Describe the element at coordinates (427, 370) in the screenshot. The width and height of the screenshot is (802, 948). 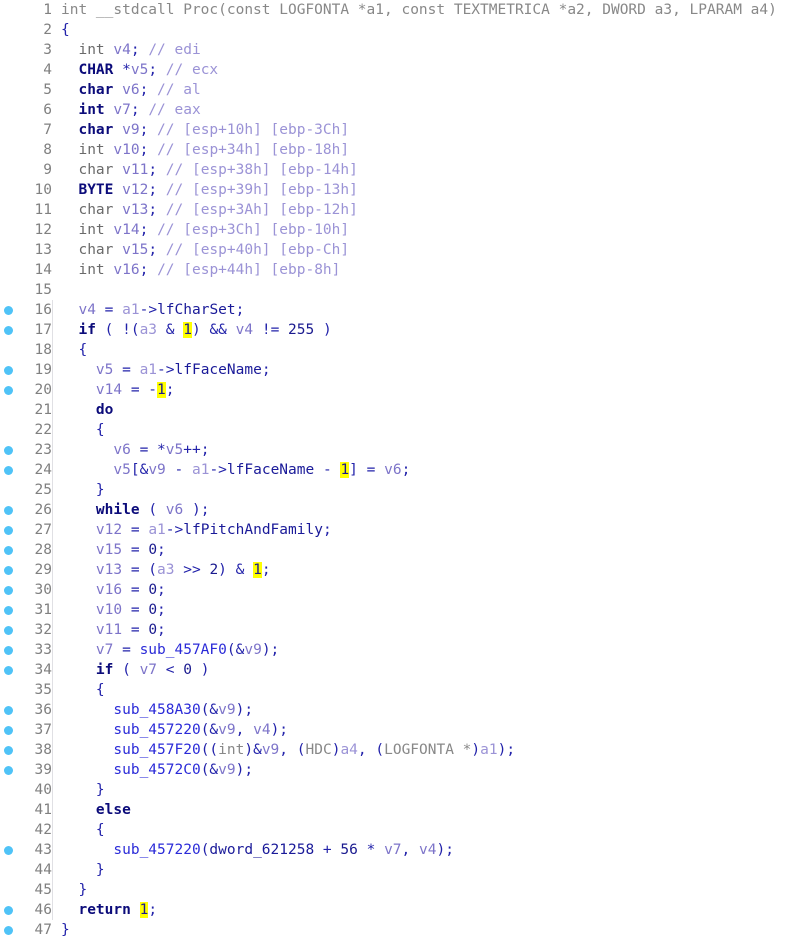
I see `code-text: v5 = a1->lfFaceName;` at that location.